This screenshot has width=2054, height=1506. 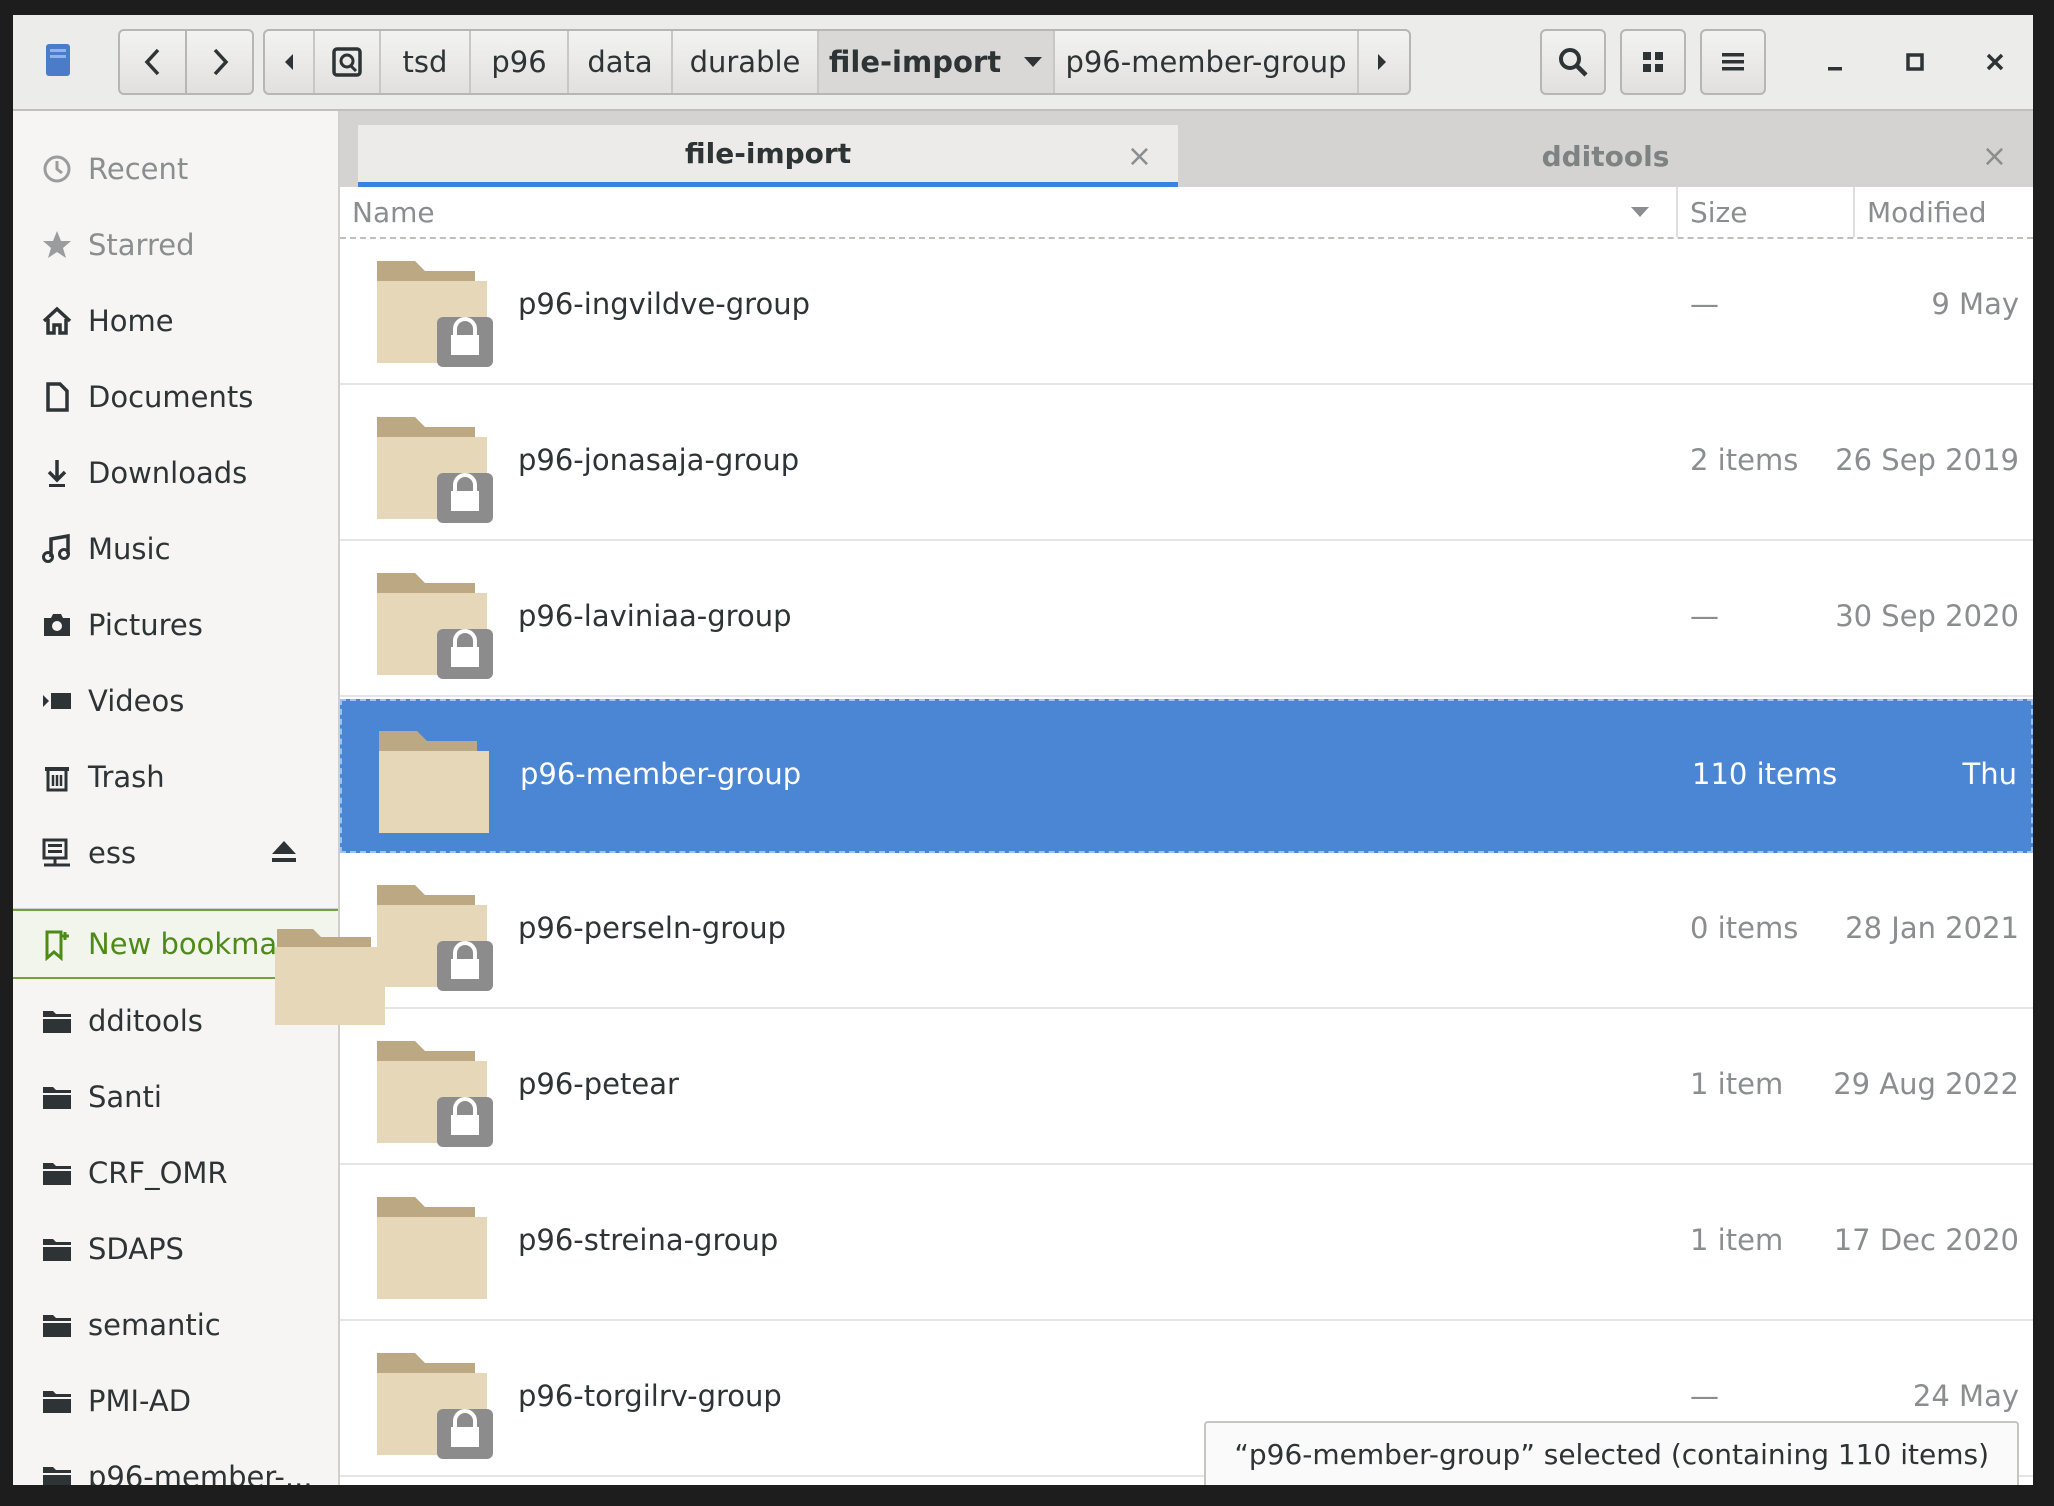 I want to click on search-icon, so click(x=1573, y=62).